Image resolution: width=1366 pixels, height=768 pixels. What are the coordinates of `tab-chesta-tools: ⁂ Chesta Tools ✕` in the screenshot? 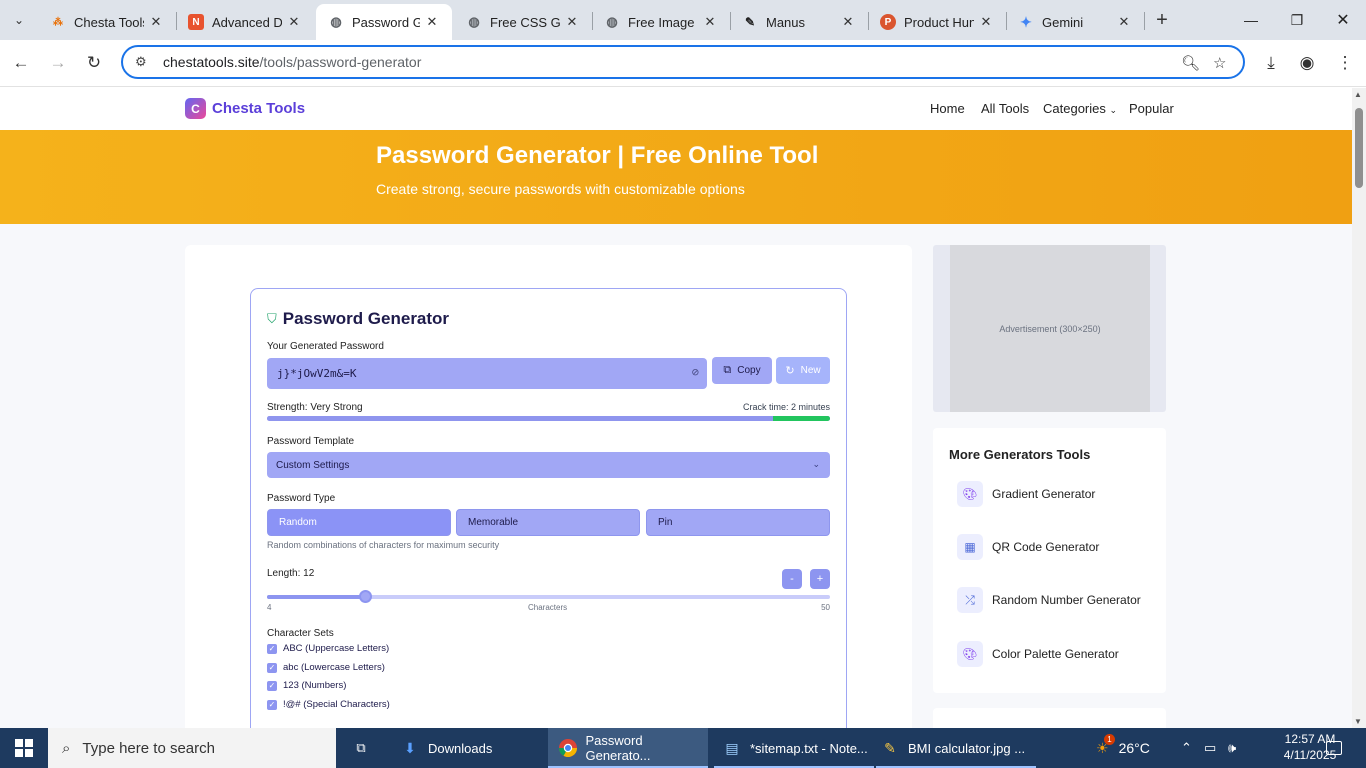 It's located at (107, 22).